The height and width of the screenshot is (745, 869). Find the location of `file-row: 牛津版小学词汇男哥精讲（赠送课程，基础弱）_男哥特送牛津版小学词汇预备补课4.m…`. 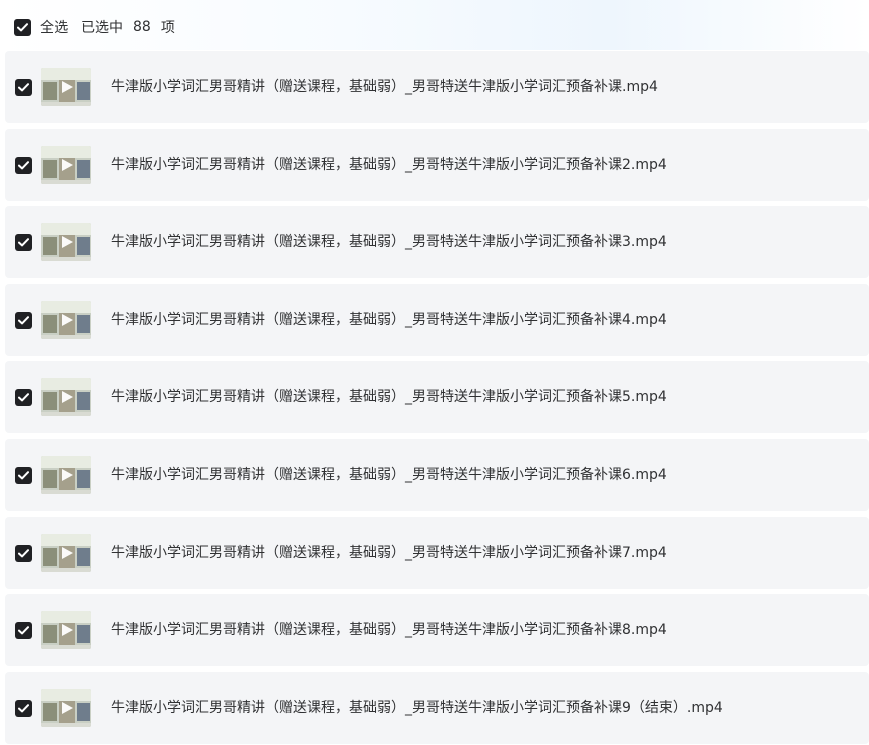

file-row: 牛津版小学词汇男哥精讲（赠送课程，基础弱）_男哥特送牛津版小学词汇预备补课4.m… is located at coordinates (437, 319).